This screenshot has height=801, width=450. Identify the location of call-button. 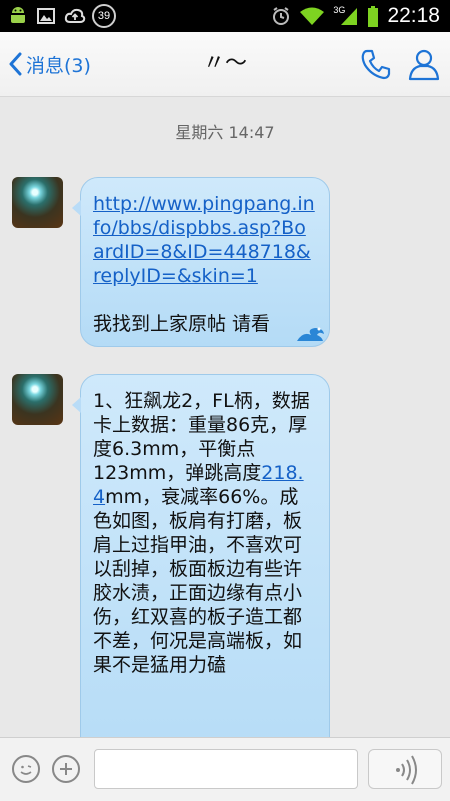
(376, 64).